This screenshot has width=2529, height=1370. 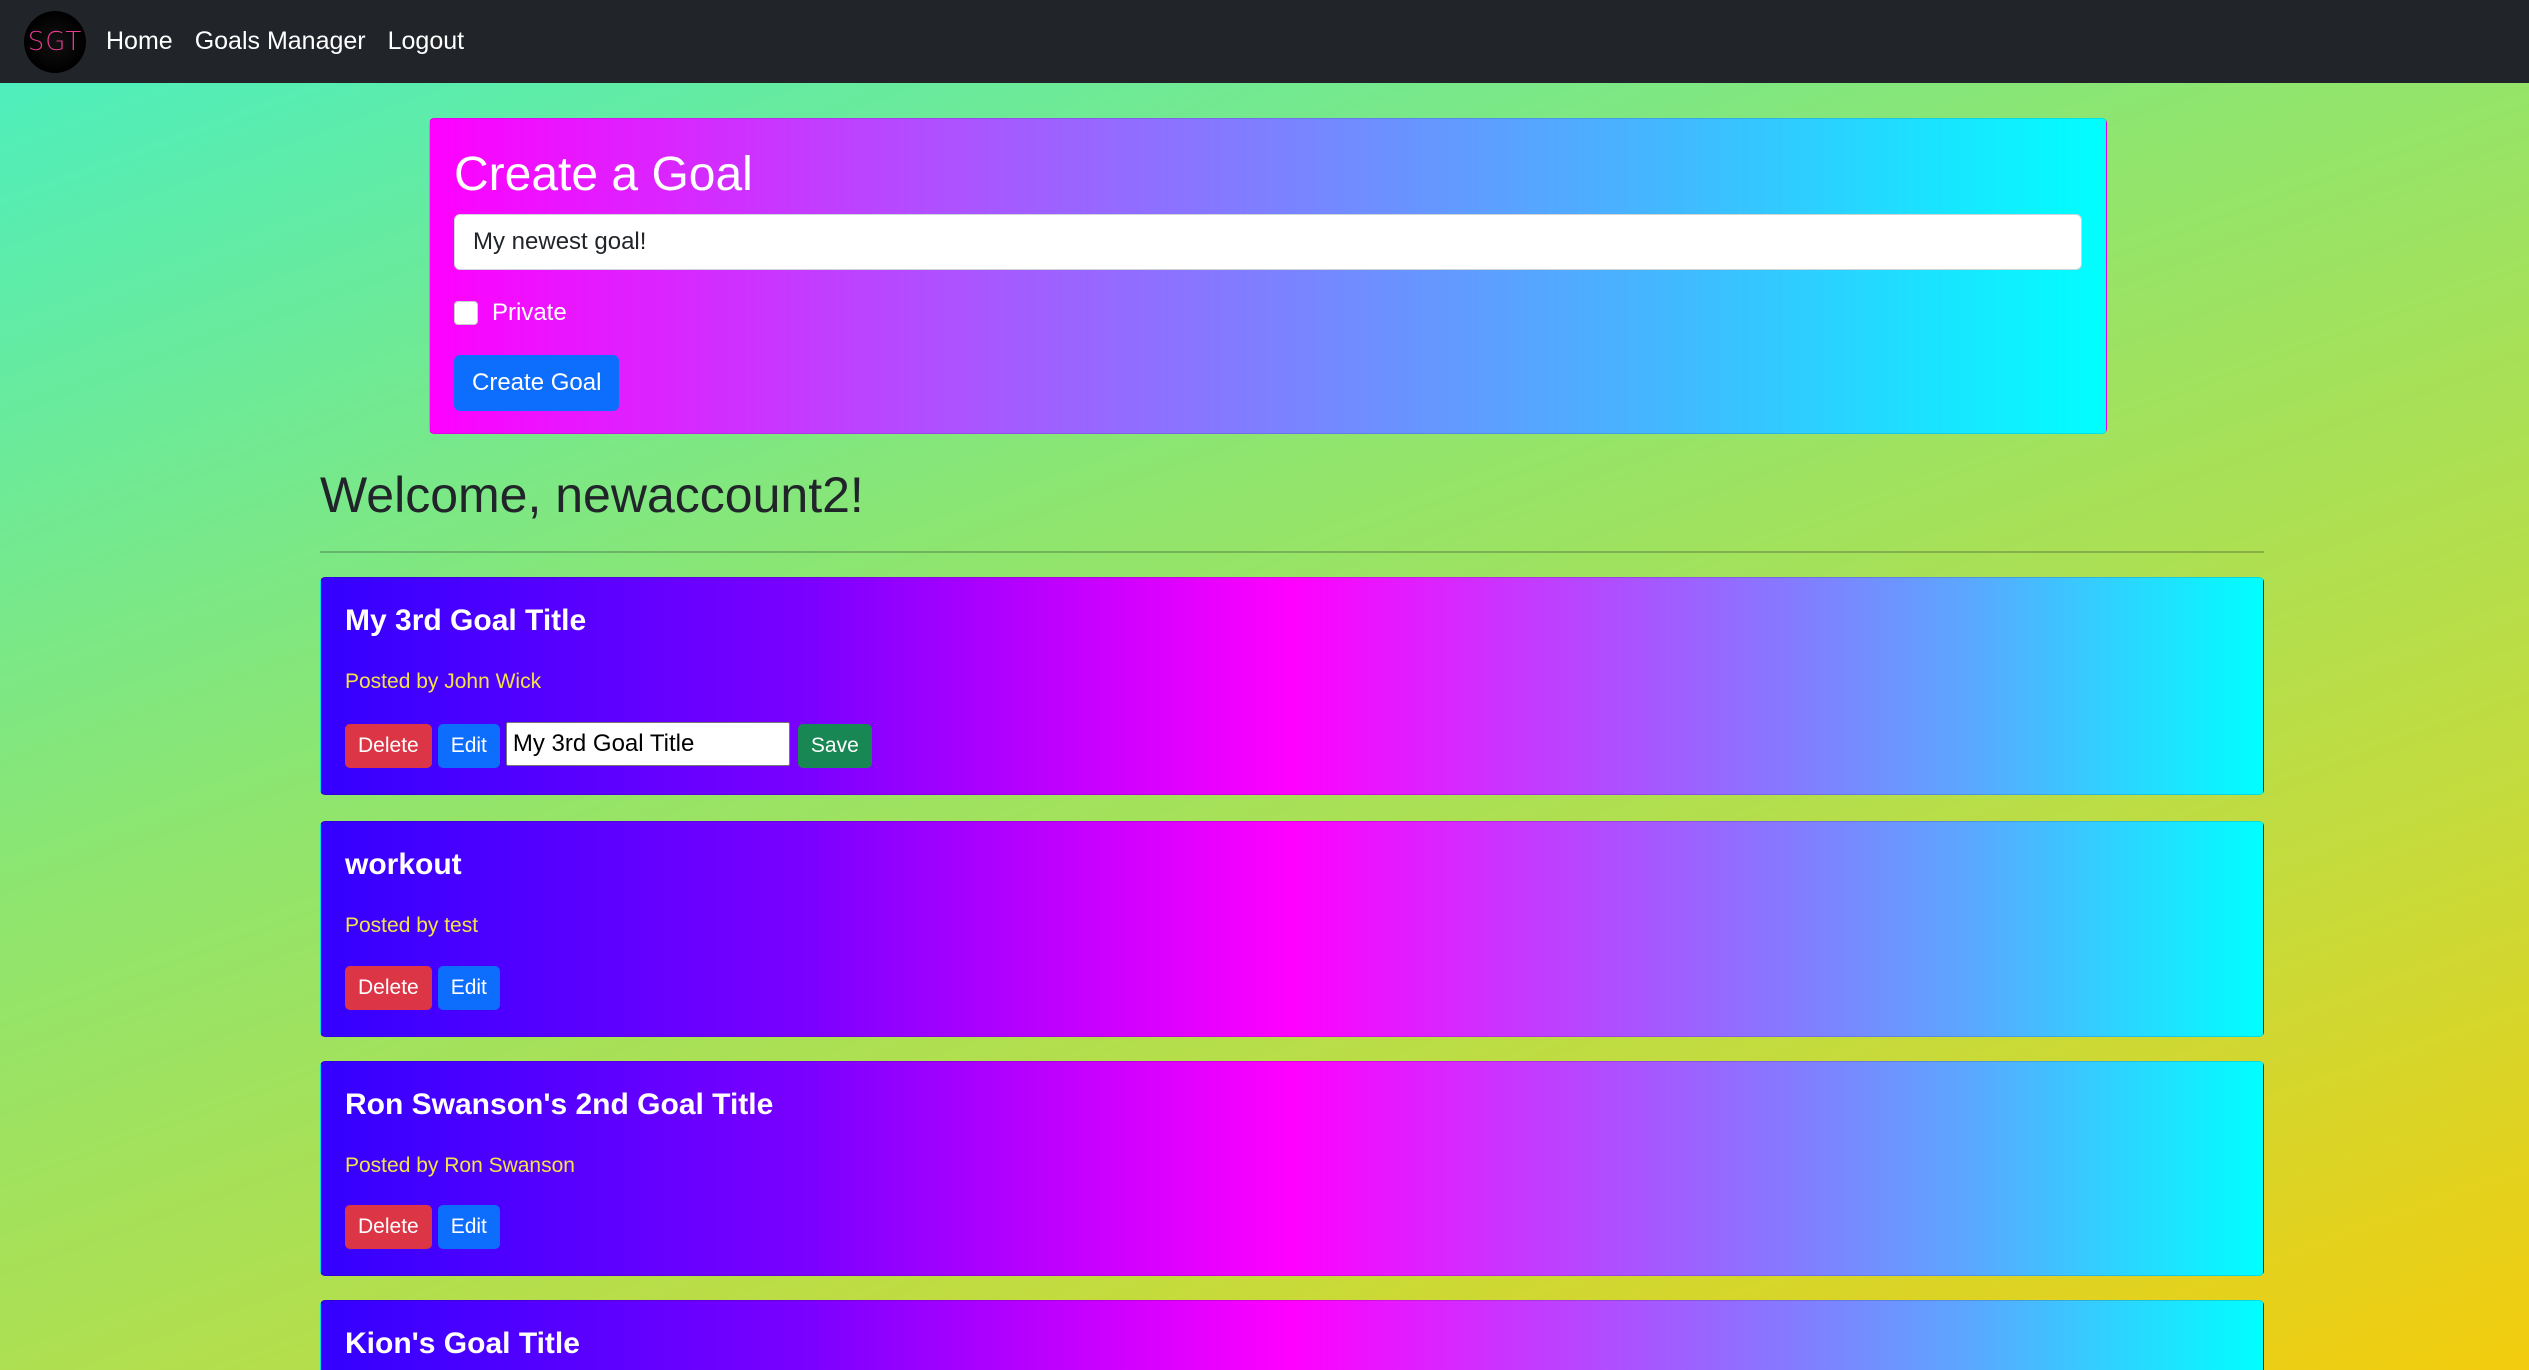 I want to click on goal-title: My 3rd Goal Title, so click(x=466, y=620).